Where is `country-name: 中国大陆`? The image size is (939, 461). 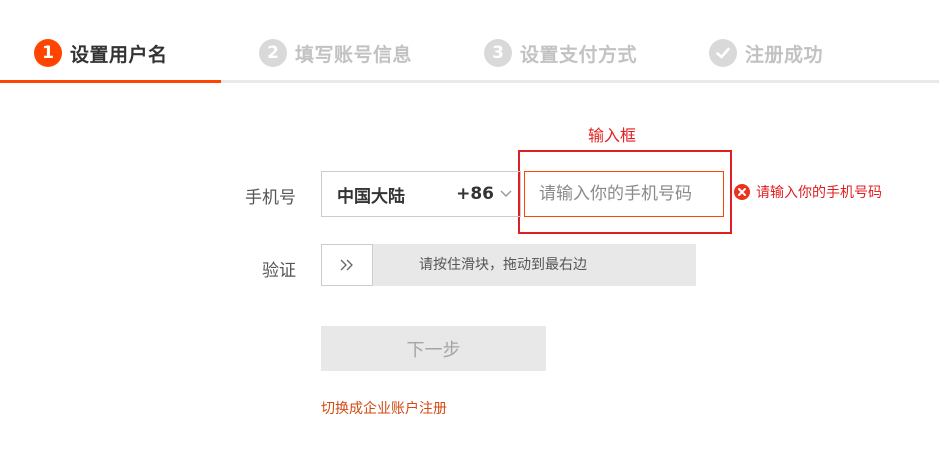
country-name: 中国大陆 is located at coordinates (371, 196).